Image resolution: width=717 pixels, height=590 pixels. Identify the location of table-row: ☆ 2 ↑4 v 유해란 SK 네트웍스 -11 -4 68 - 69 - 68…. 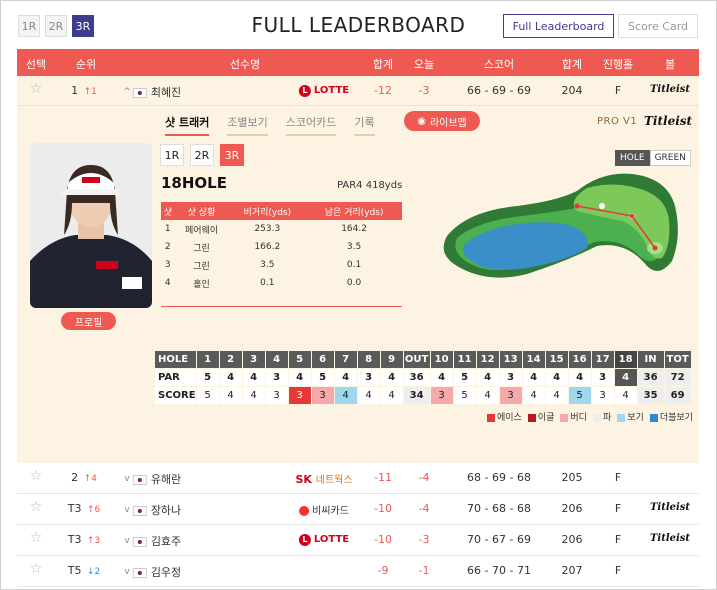
(358, 478).